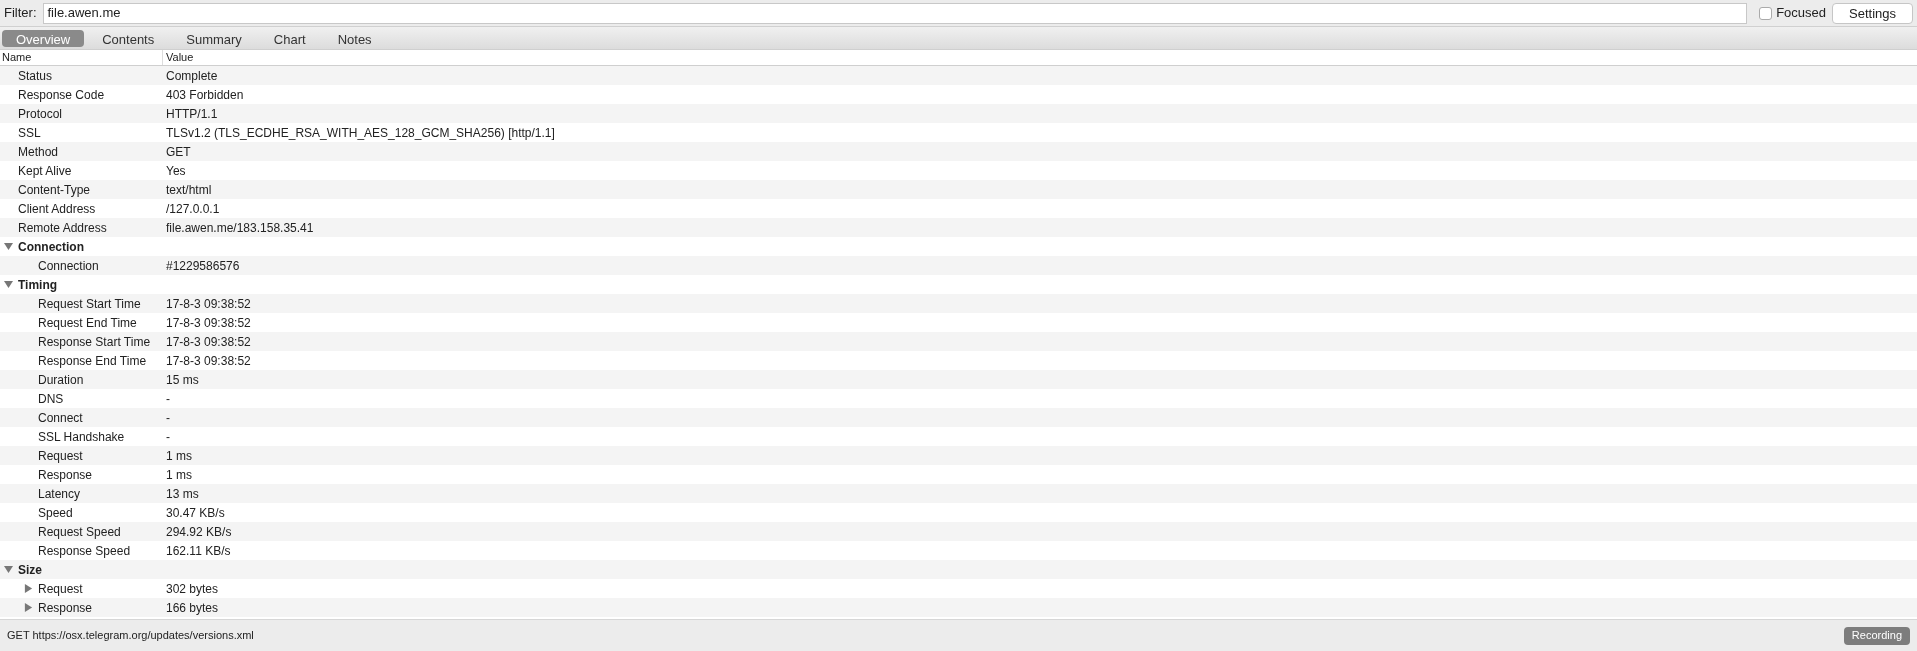 The width and height of the screenshot is (1917, 651). Describe the element at coordinates (68, 266) in the screenshot. I see `property-name: Connection` at that location.